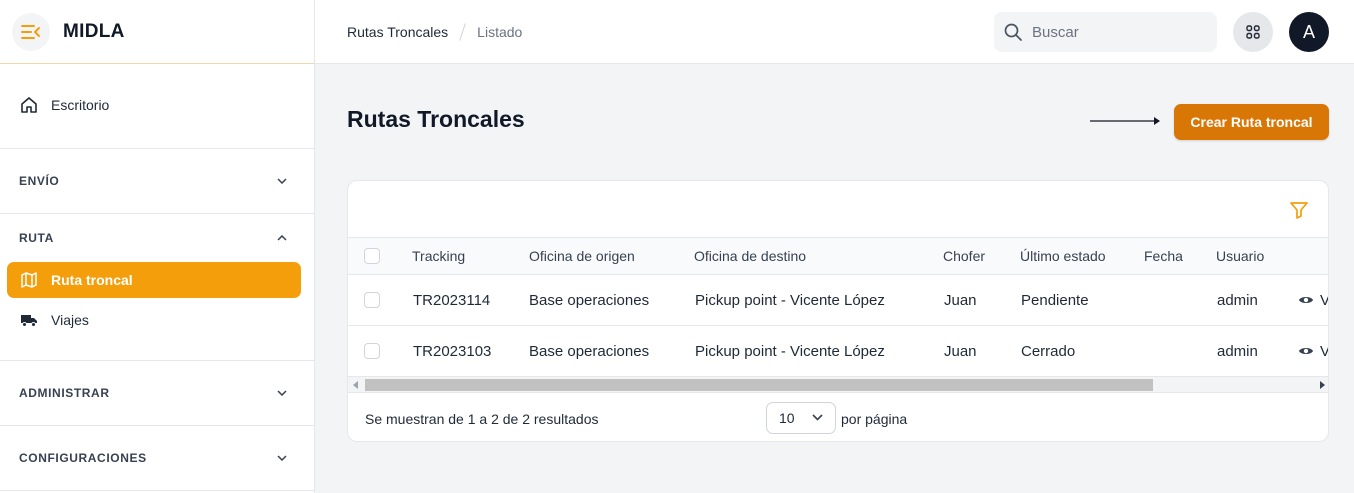 The width and height of the screenshot is (1354, 493). I want to click on scroll-right-arrow, so click(1322, 385).